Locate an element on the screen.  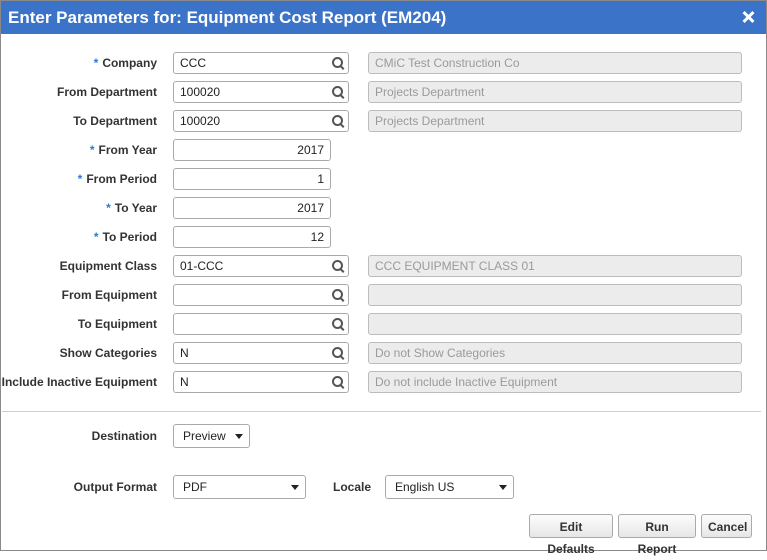
company-description: CMiC Test Construction Co is located at coordinates (555, 63).